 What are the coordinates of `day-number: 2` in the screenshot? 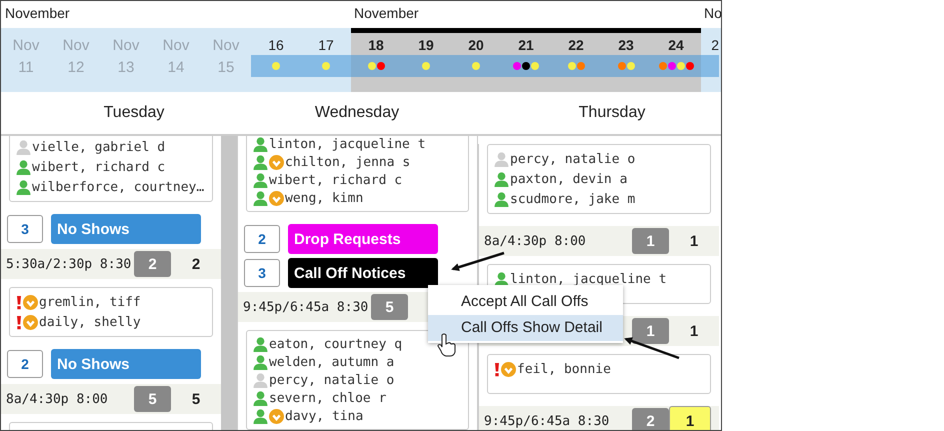 It's located at (715, 46).